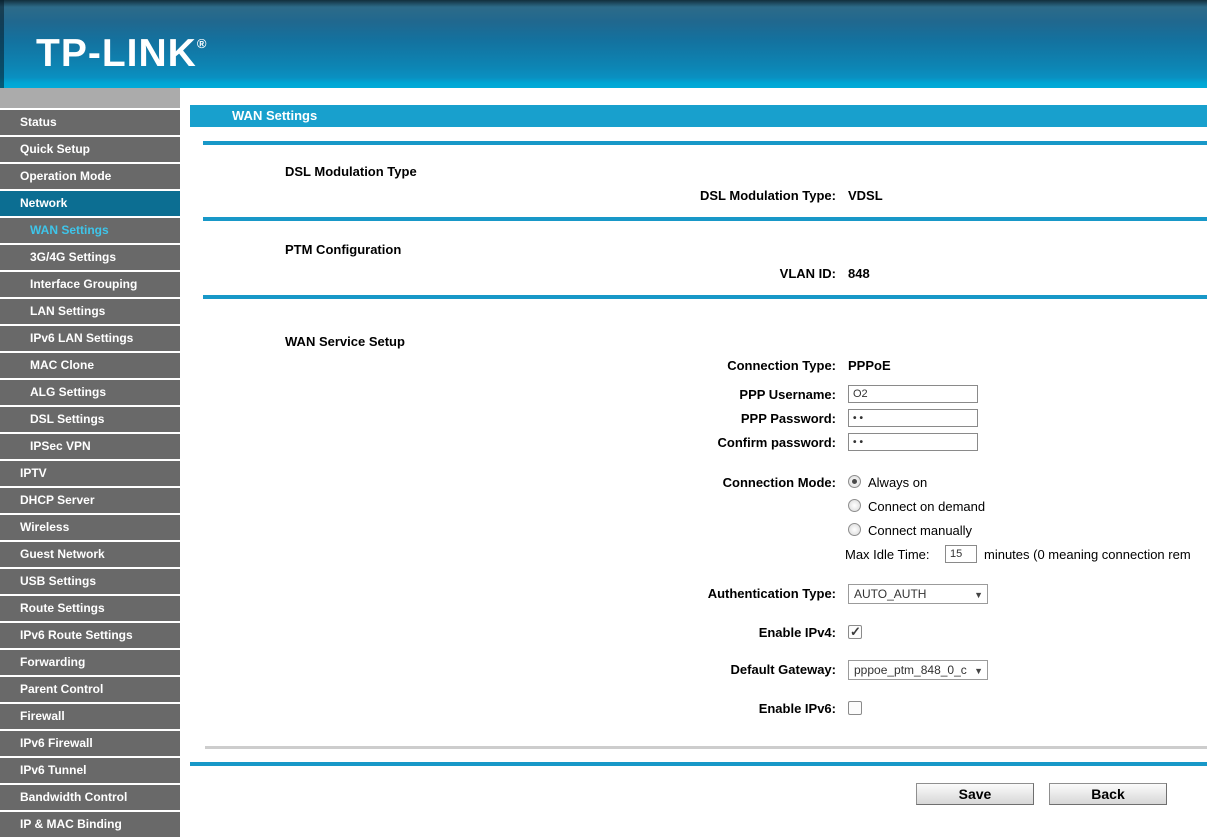 This screenshot has width=1207, height=839. I want to click on vlan-id-label: VLAN ID:, so click(807, 273).